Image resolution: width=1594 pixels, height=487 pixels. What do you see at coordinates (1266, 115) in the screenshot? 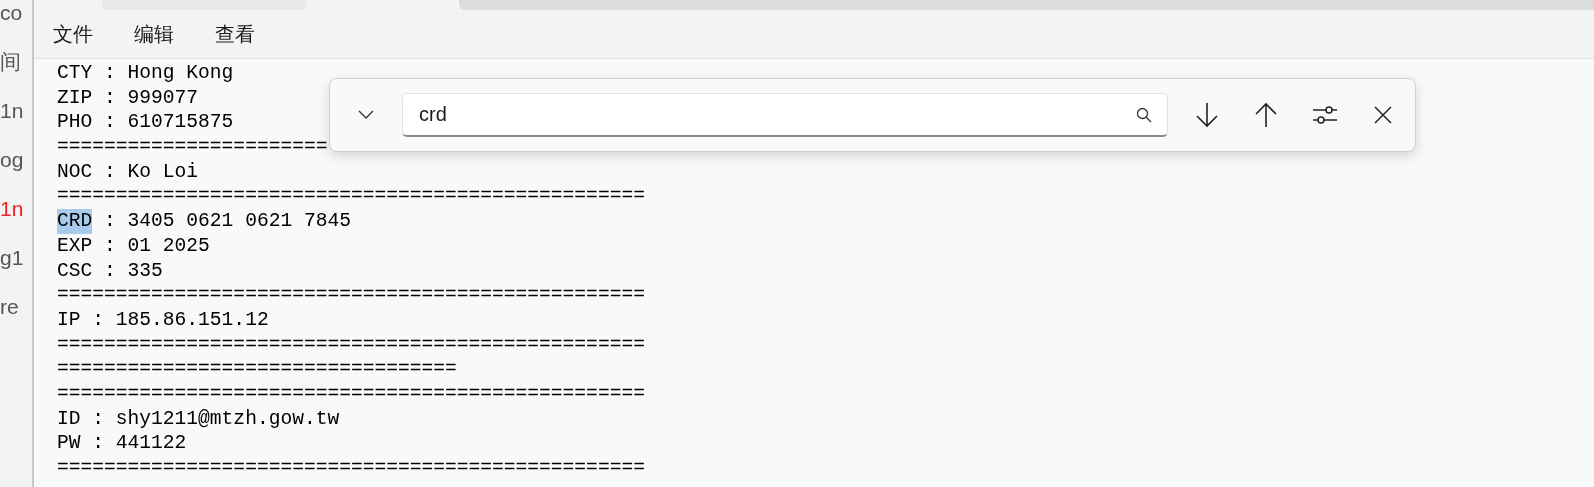
I see `arrow-up-icon` at bounding box center [1266, 115].